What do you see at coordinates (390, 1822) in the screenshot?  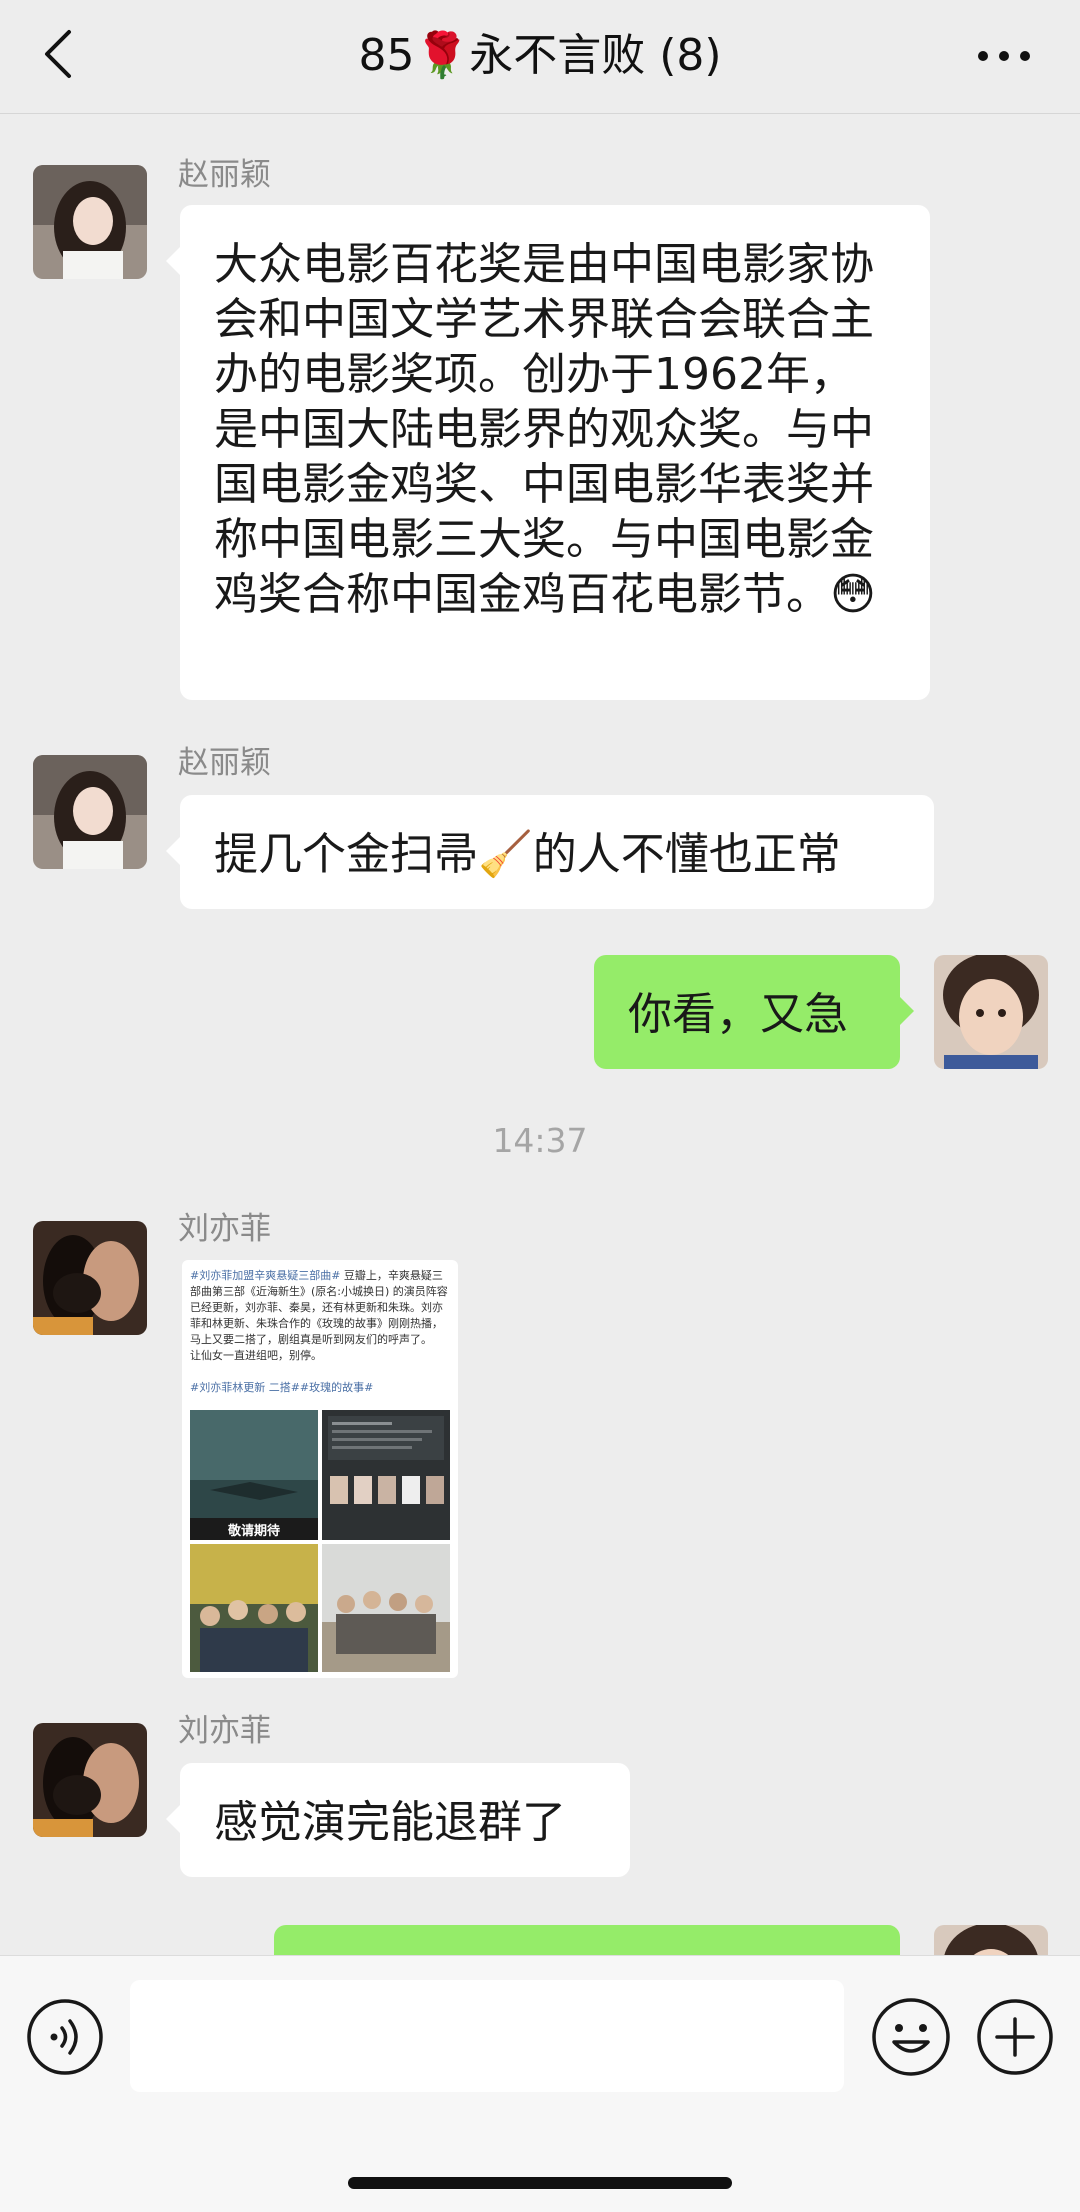 I see `message-text: 感觉演完能退群了` at bounding box center [390, 1822].